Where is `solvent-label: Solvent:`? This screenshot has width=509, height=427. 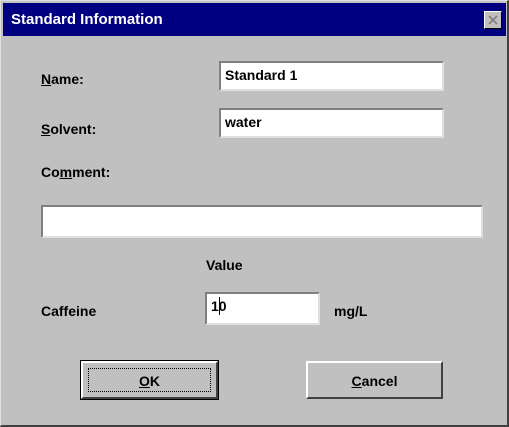
solvent-label: Solvent: is located at coordinates (69, 129).